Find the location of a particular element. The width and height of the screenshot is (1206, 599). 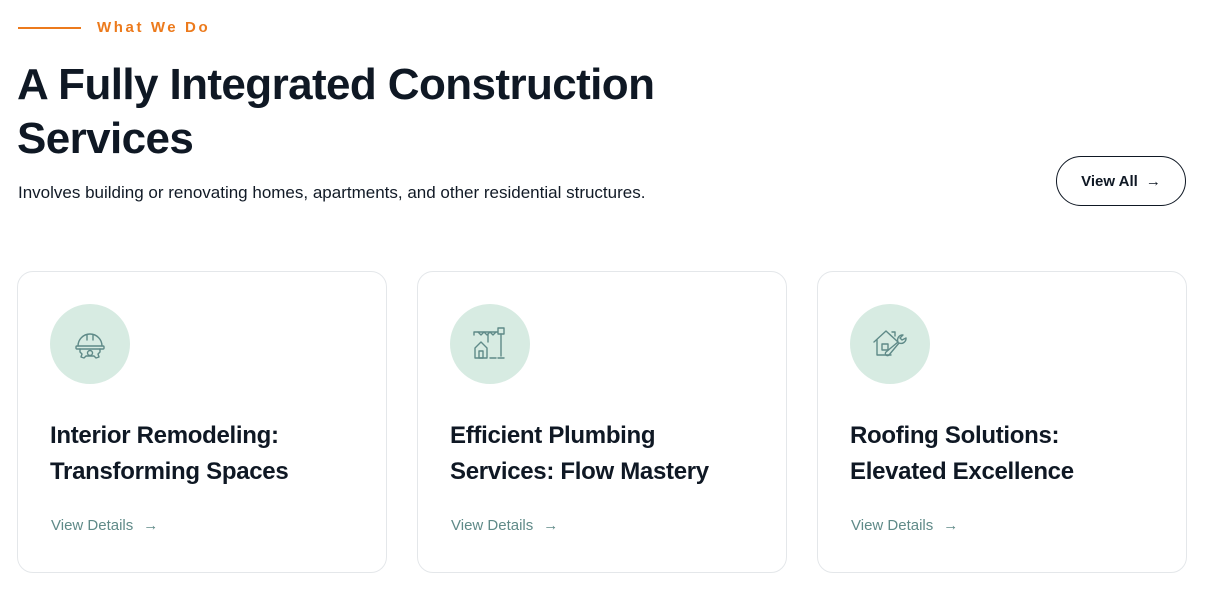

hard-hat-gear-icon is located at coordinates (90, 346).